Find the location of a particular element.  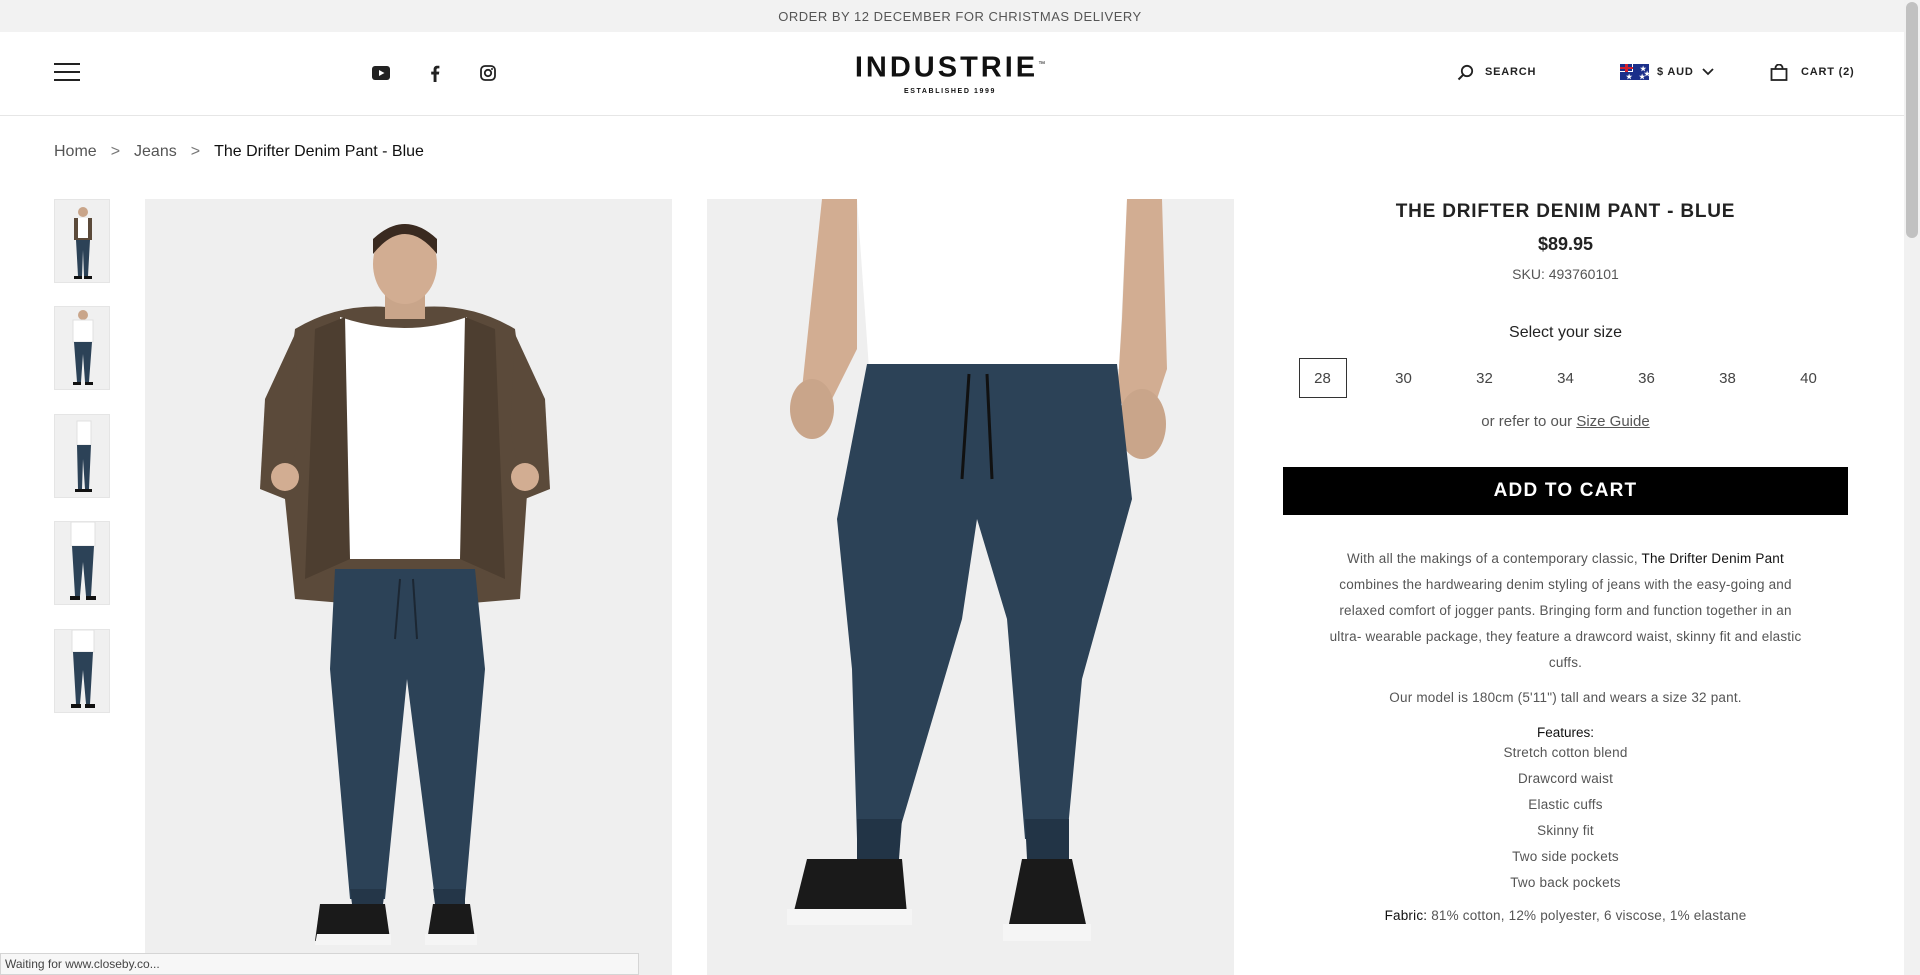

logo-trademark: ™ is located at coordinates (1042, 64).